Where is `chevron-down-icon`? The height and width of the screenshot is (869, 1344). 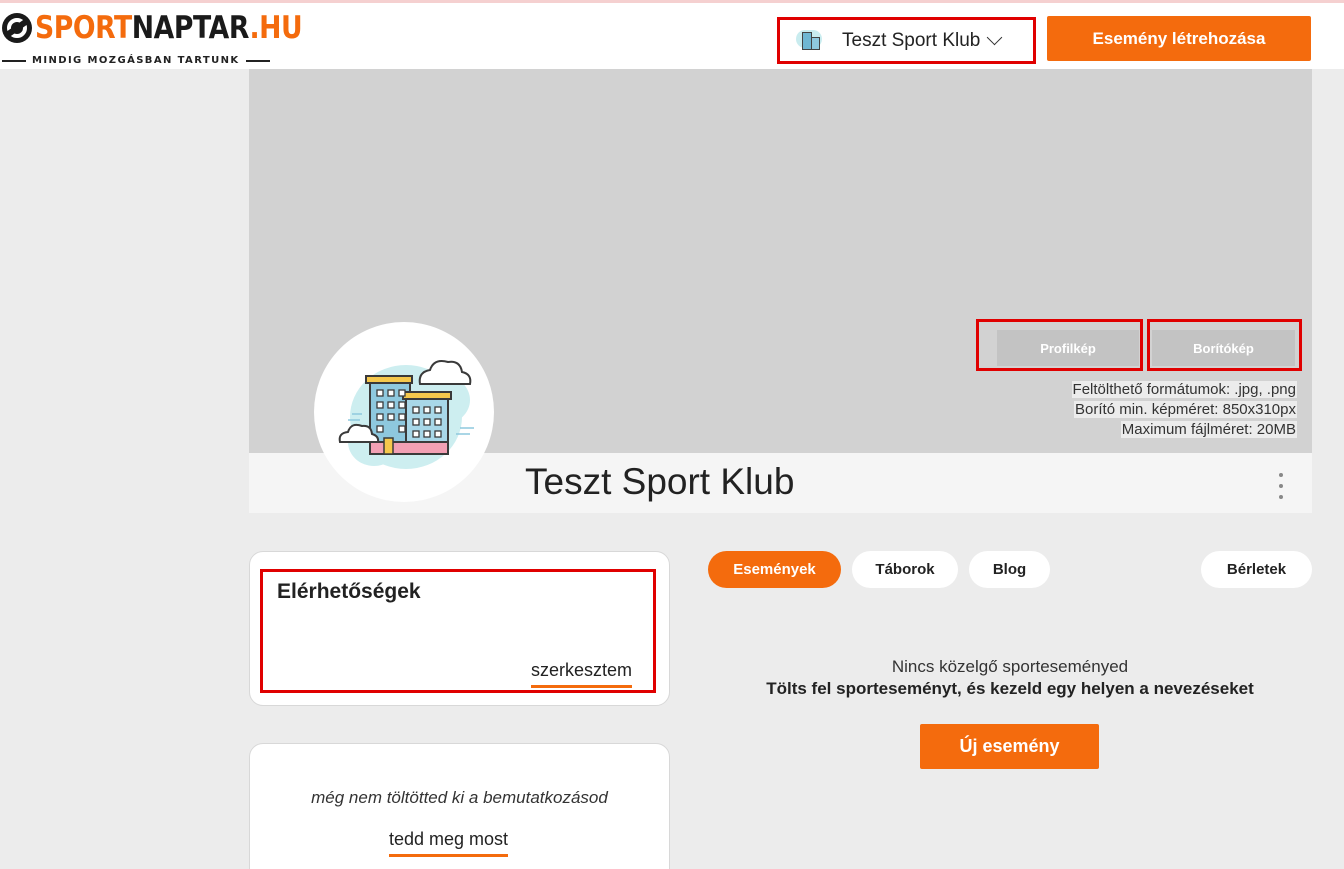
chevron-down-icon is located at coordinates (995, 37).